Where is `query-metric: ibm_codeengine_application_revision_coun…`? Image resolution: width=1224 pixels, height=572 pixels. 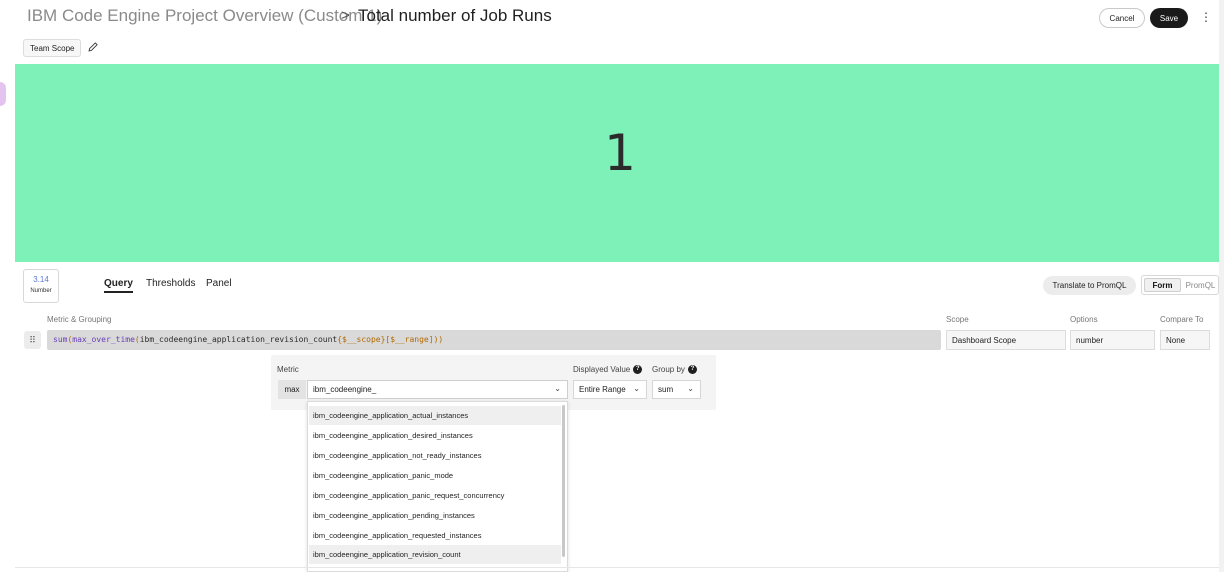
query-metric: ibm_codeengine_application_revision_coun… is located at coordinates (238, 339).